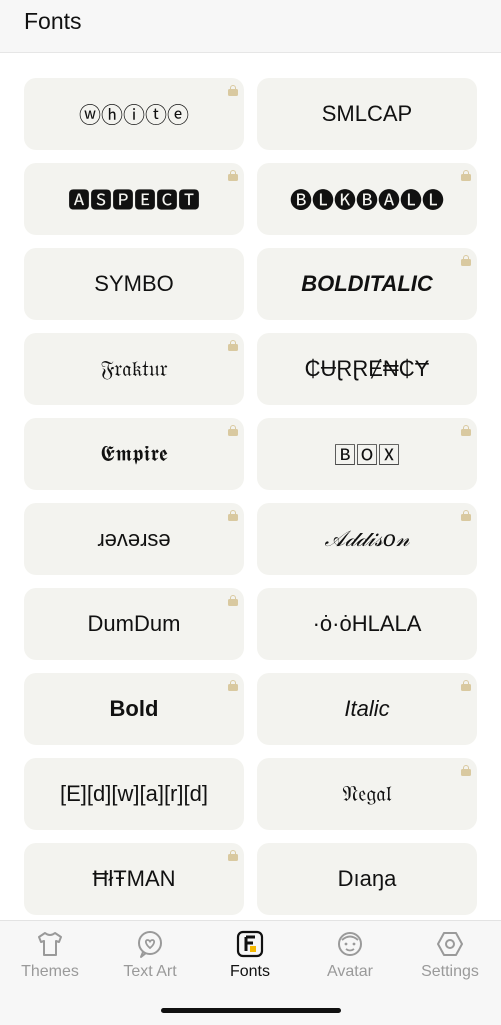  I want to click on tshirt-icon, so click(50, 944).